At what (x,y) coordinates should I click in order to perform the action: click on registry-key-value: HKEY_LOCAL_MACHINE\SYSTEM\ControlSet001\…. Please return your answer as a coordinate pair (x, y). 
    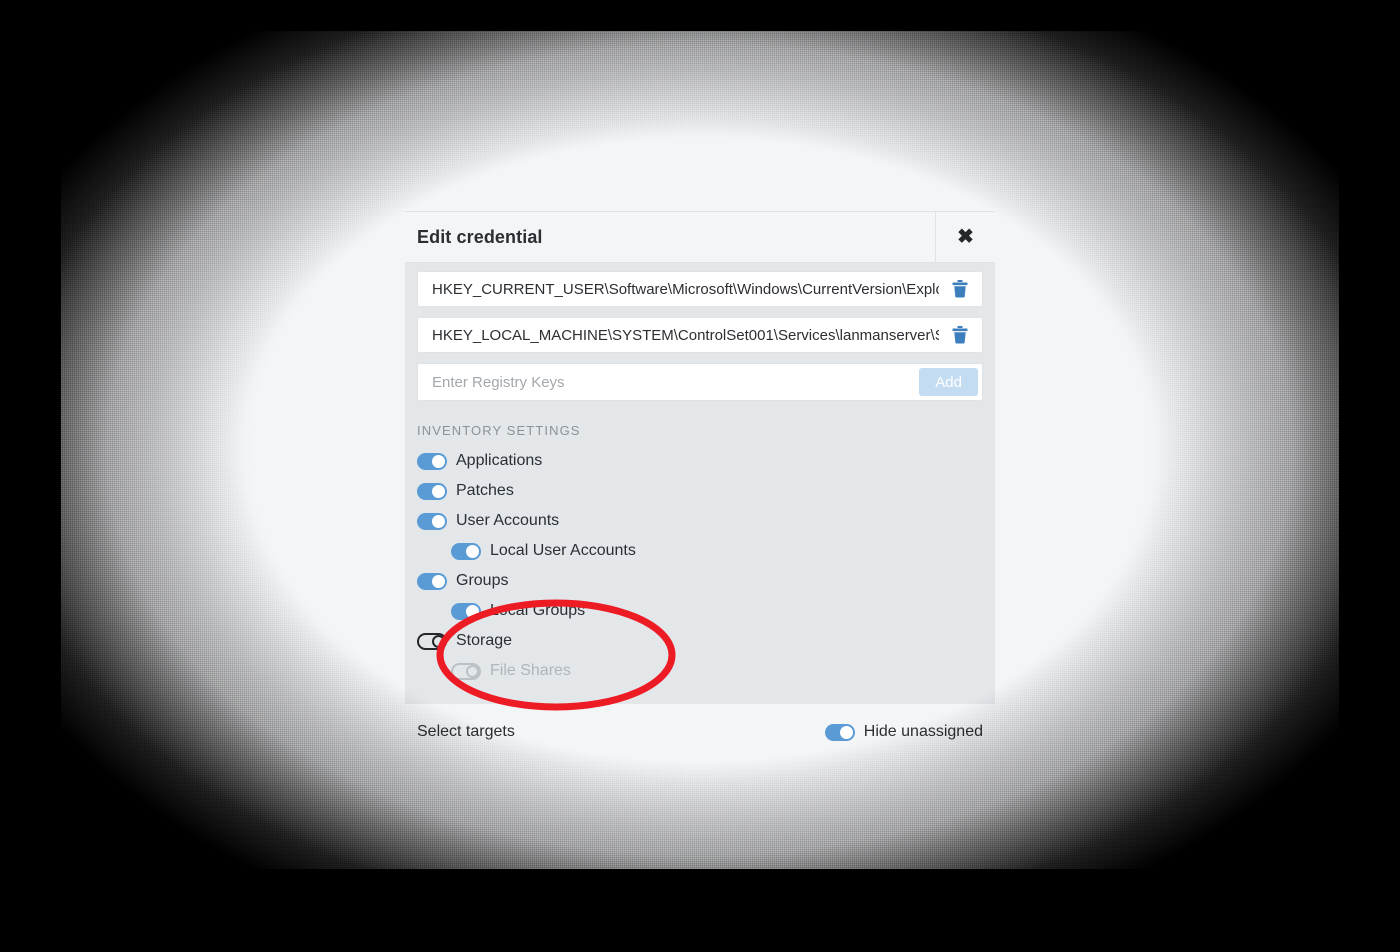
    Looking at the image, I should click on (685, 335).